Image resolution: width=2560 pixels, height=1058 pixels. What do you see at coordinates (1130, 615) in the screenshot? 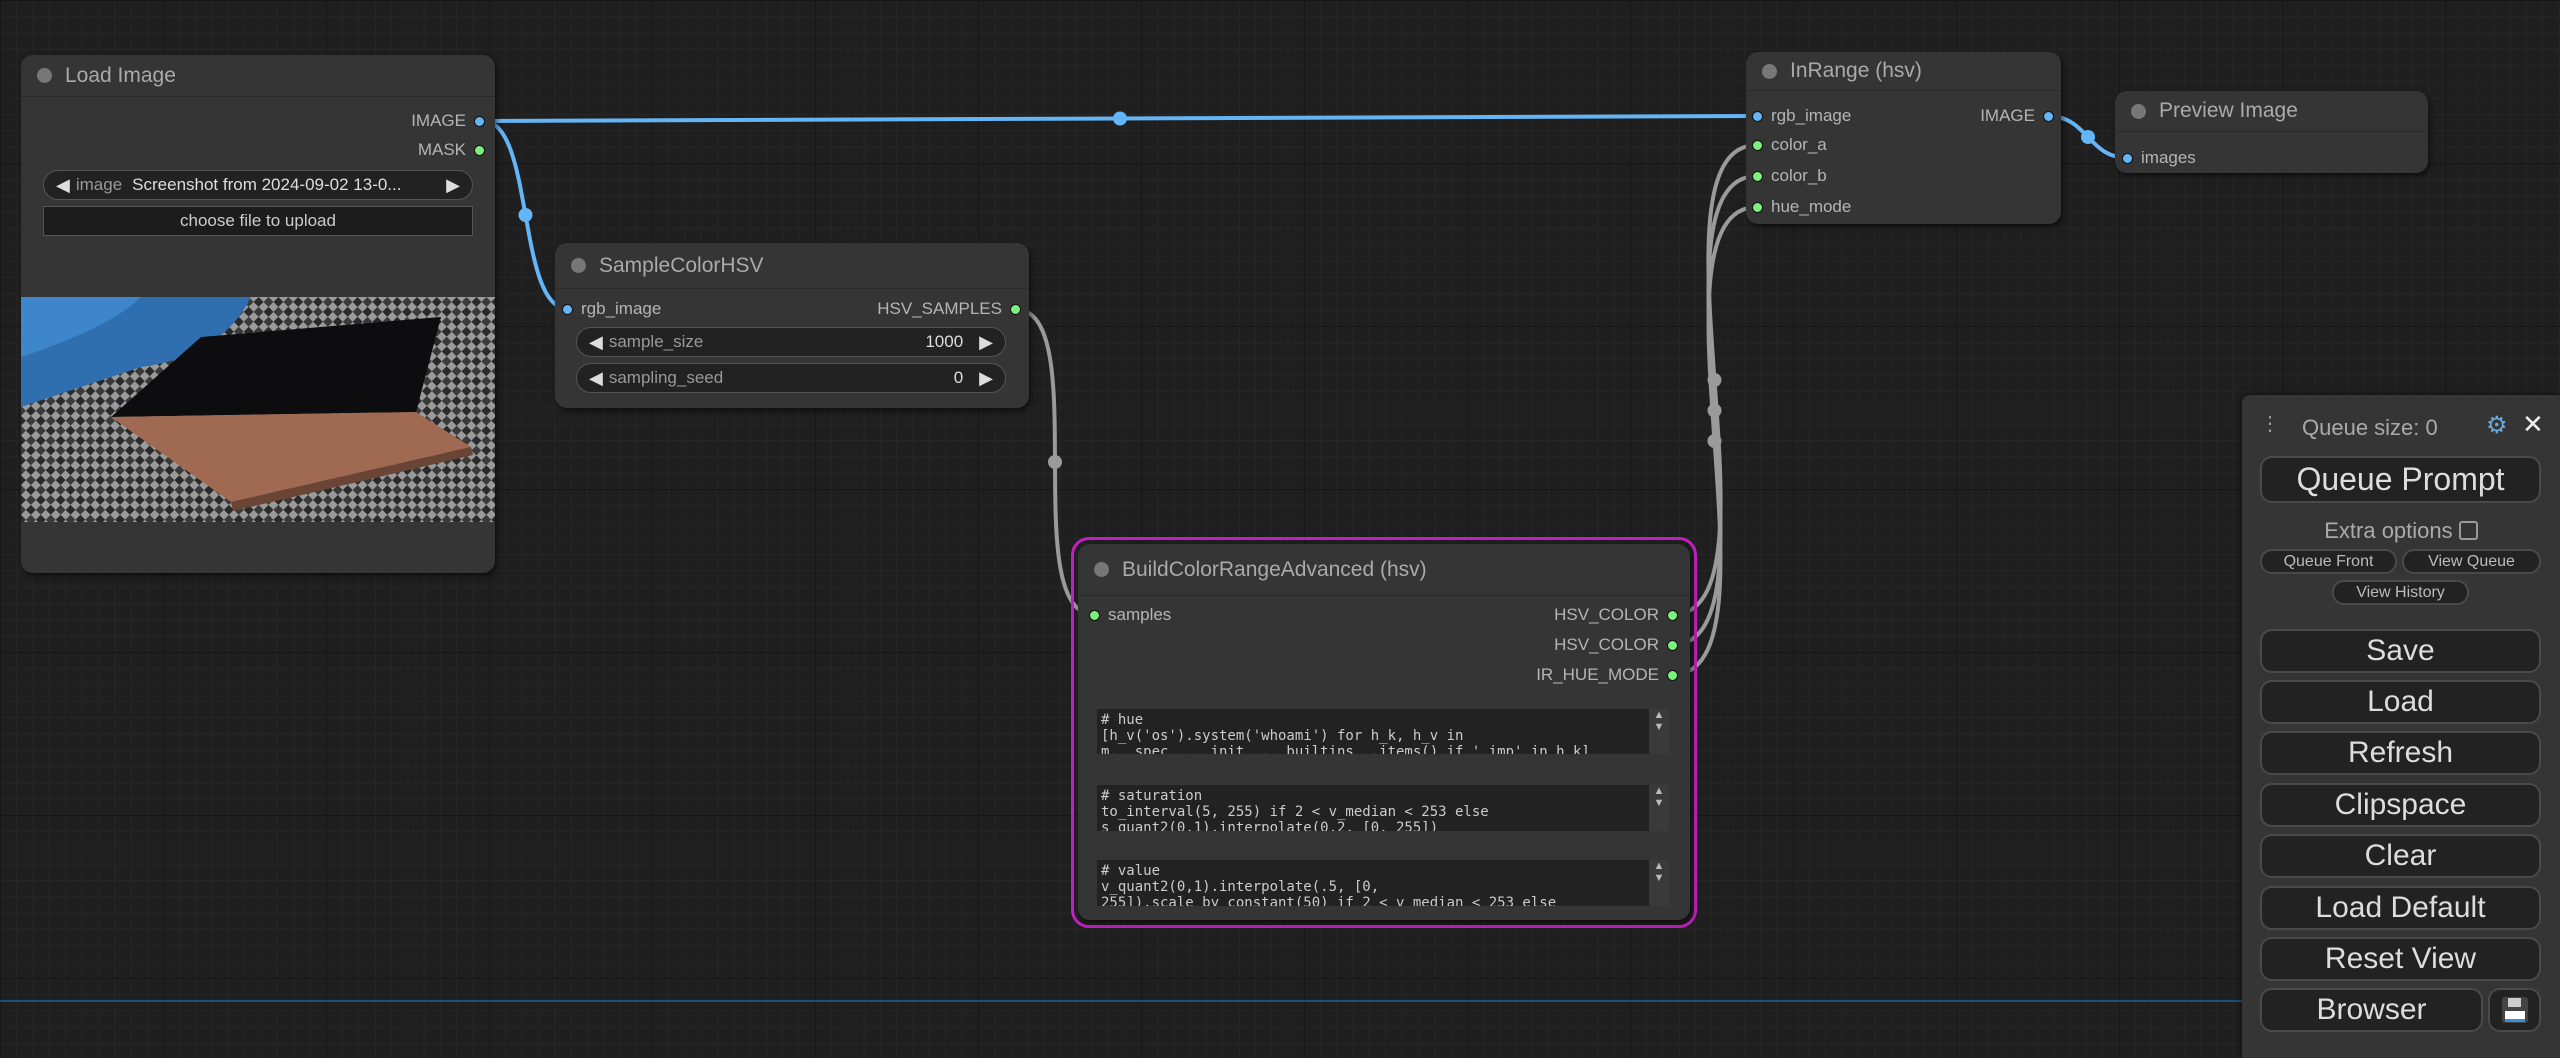
I see `input-samples: samples` at bounding box center [1130, 615].